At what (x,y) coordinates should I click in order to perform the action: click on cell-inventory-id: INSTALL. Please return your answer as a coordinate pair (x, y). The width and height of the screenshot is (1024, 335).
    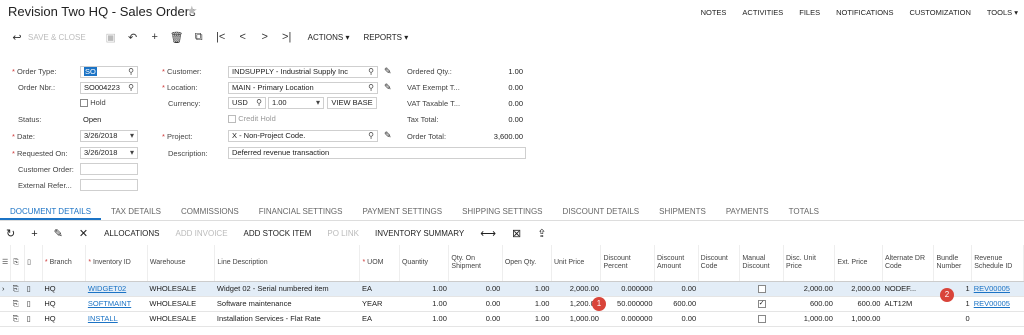
    Looking at the image, I should click on (116, 319).